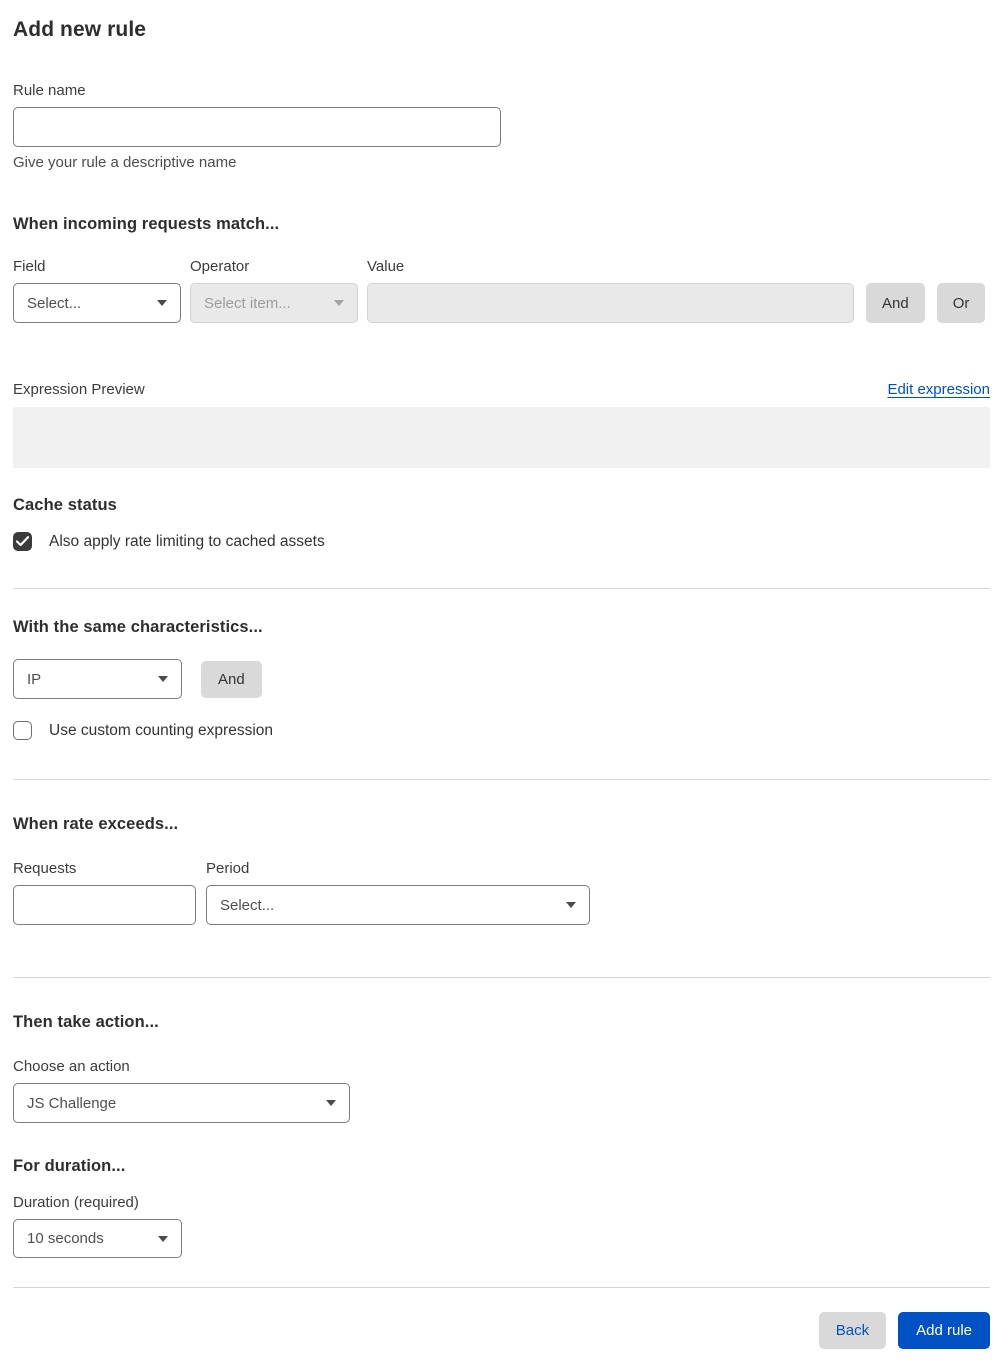 The height and width of the screenshot is (1363, 1002). What do you see at coordinates (45, 868) in the screenshot?
I see `requests-label: Requests` at bounding box center [45, 868].